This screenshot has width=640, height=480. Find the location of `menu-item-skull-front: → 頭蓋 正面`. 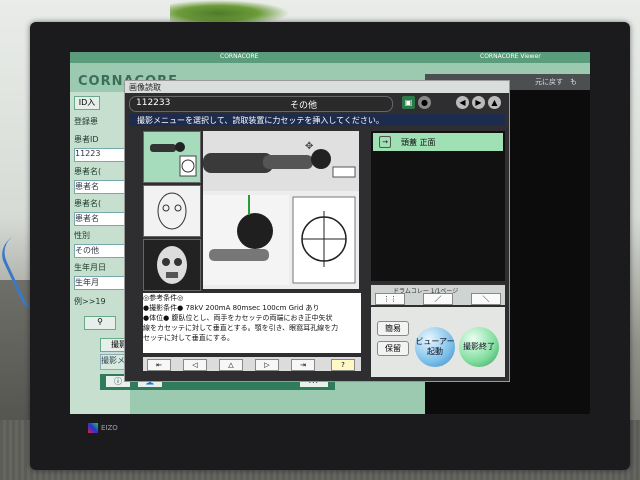

menu-item-skull-front: → 頭蓋 正面 is located at coordinates (438, 142).